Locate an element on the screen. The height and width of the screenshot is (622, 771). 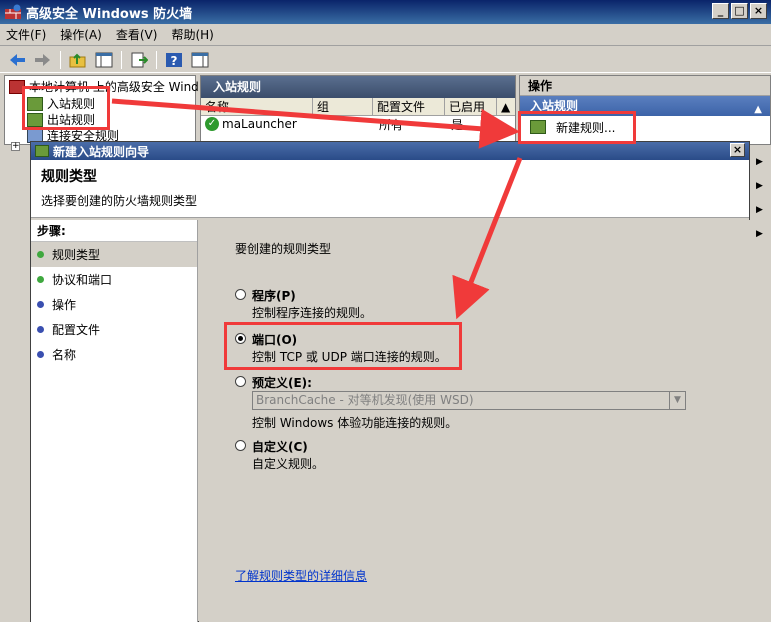
dialog-title-bar: 新建入站规则向导 × is located at coordinates (390, 151).